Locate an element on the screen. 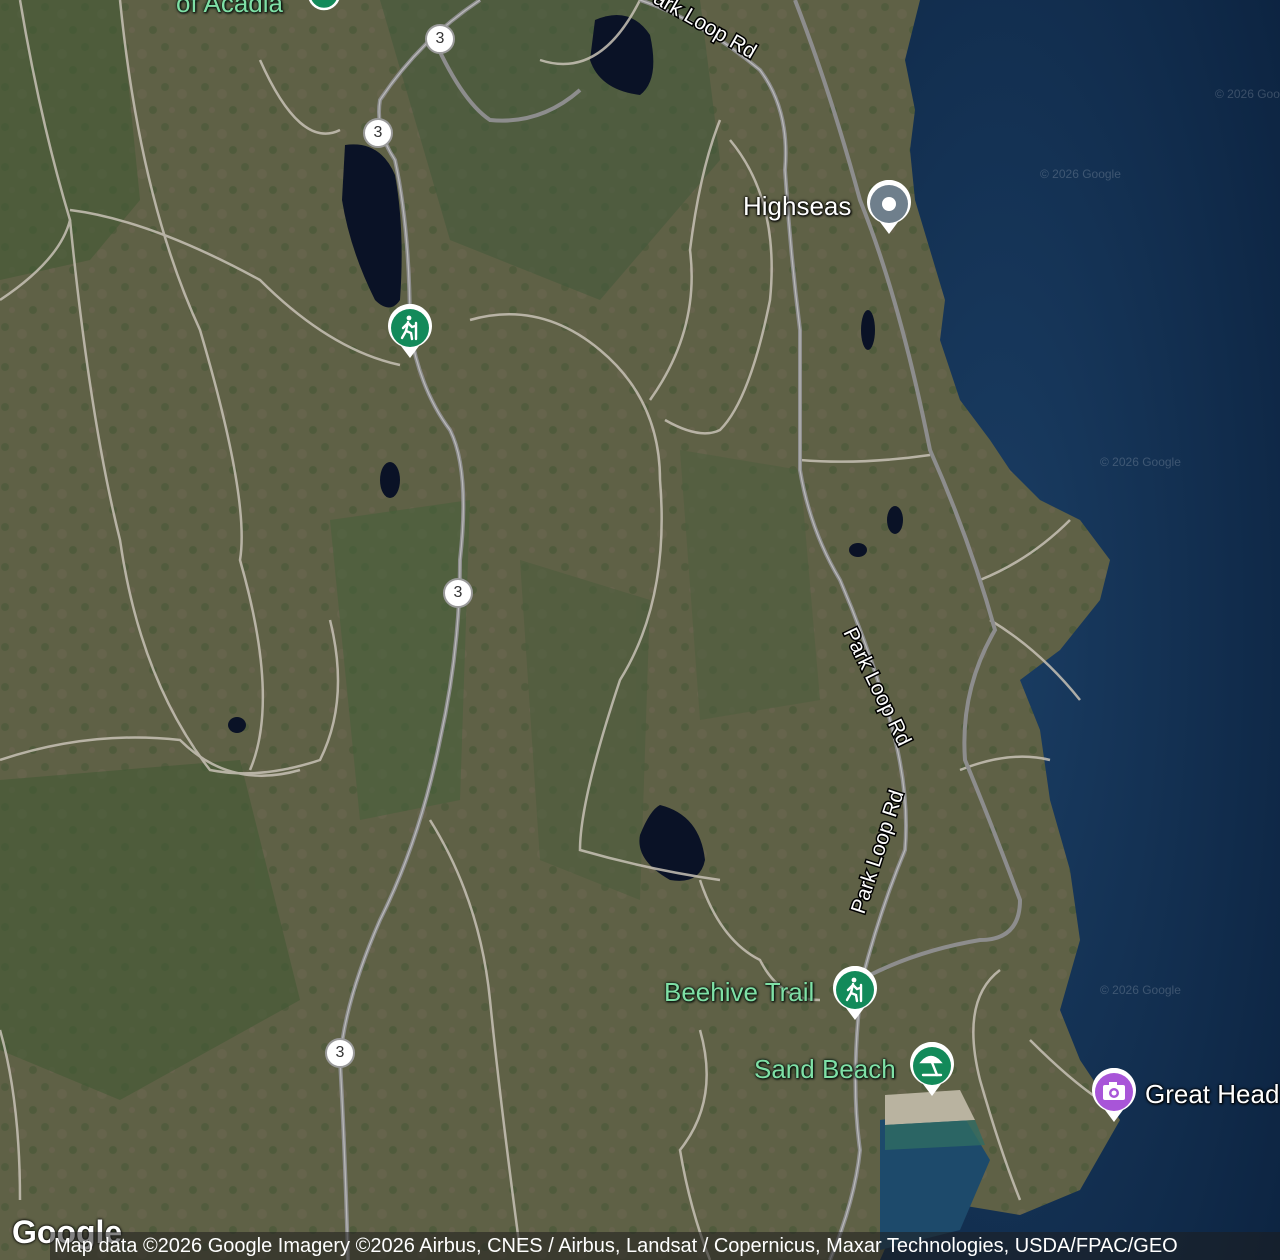 The height and width of the screenshot is (1260, 1280). camera-icon is located at coordinates (1114, 1096).